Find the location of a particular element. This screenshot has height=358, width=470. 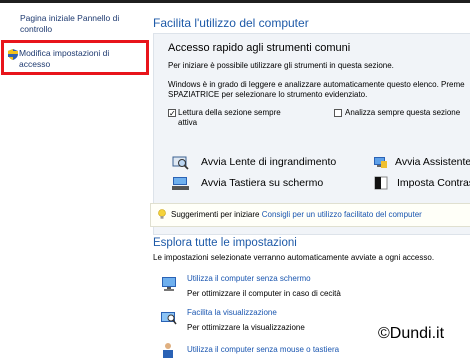

section-heading-explore: Esplora tutte le impostazioni is located at coordinates (225, 243).